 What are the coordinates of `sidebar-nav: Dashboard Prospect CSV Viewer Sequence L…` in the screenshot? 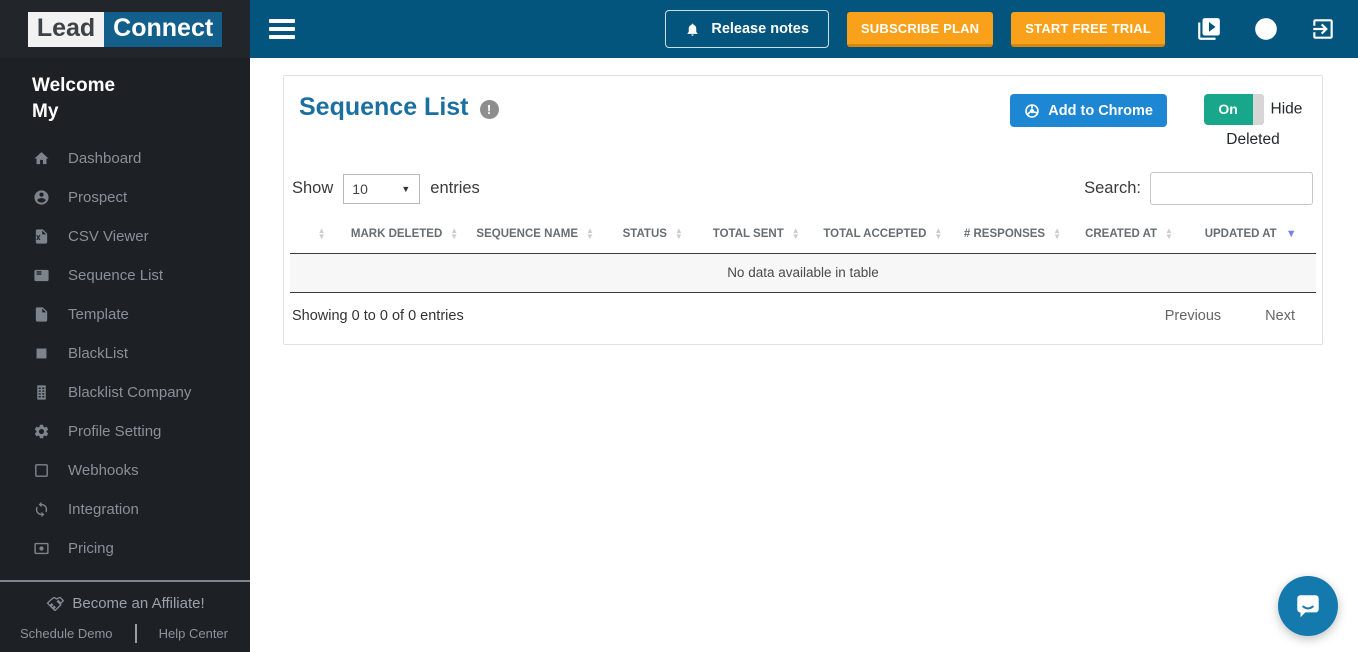 It's located at (125, 353).